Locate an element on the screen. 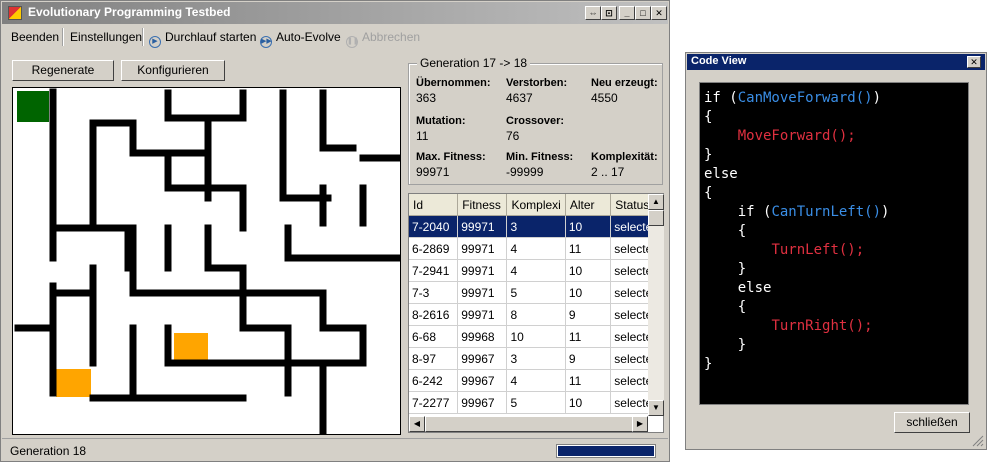  menu-abbrechen: ❚❚ Abbrechen is located at coordinates (383, 38).